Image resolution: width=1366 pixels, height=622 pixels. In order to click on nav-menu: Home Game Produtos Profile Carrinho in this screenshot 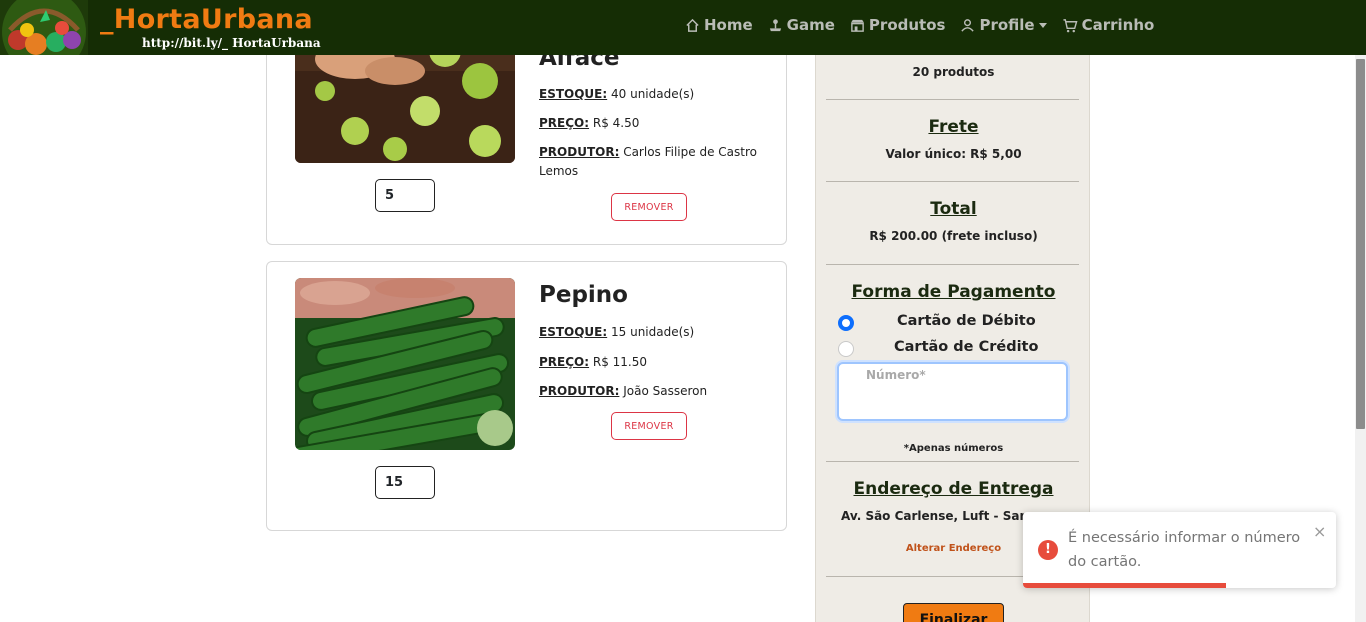, I will do `click(927, 25)`.